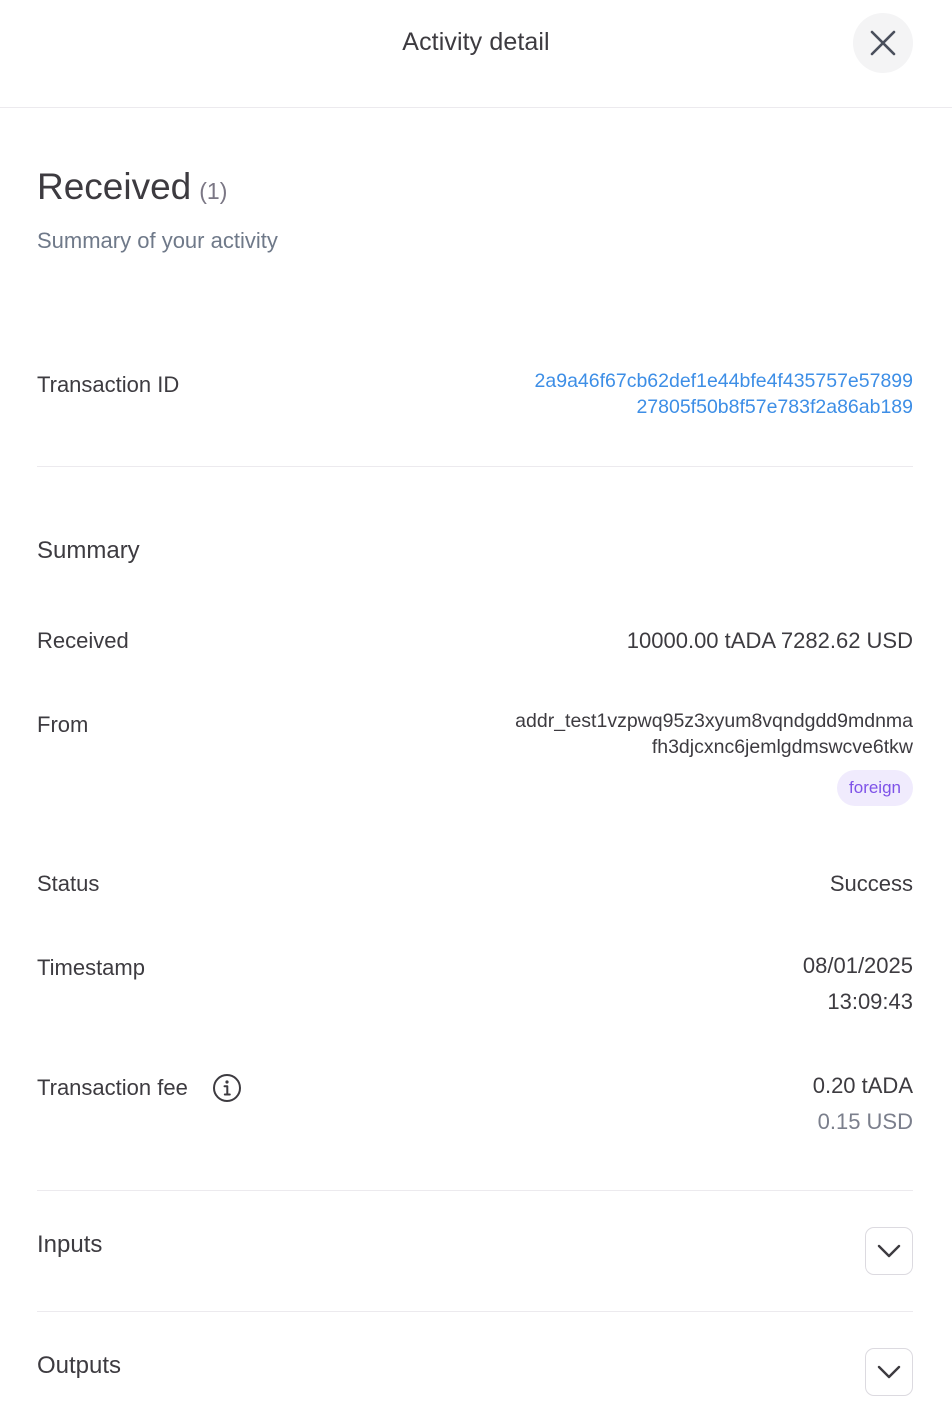 The image size is (952, 1426). Describe the element at coordinates (714, 721) in the screenshot. I see `from-address-line-1: addr_test1vzpwq95z3xyum8vqndgdd9mdnma` at that location.